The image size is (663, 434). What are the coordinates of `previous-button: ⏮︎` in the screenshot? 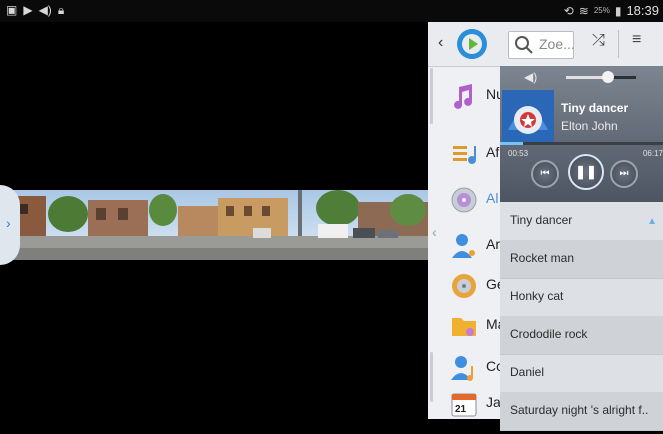 It's located at (545, 174).